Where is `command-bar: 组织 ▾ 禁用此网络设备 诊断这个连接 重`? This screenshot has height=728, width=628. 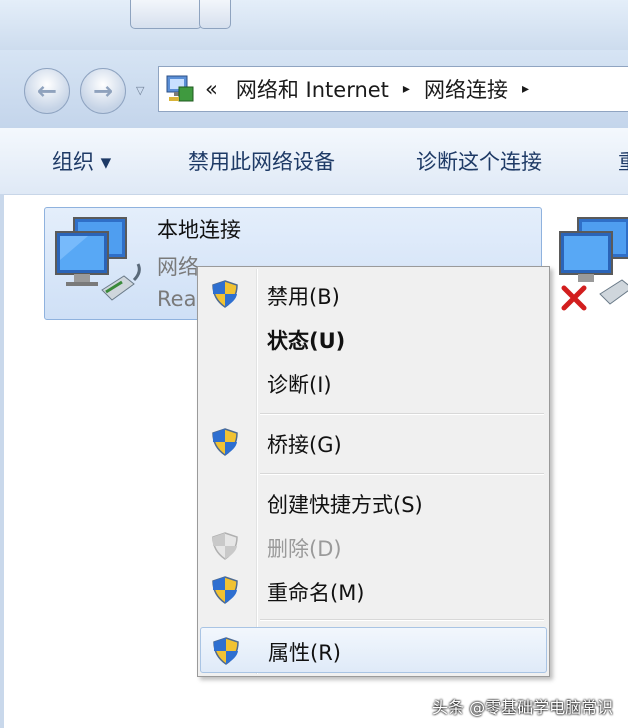
command-bar: 组织 ▾ 禁用此网络设备 诊断这个连接 重 is located at coordinates (314, 161).